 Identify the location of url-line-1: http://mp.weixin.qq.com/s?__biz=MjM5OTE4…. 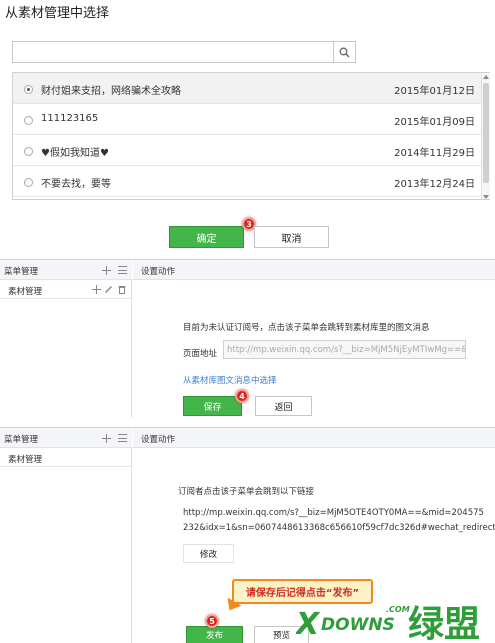
(333, 513).